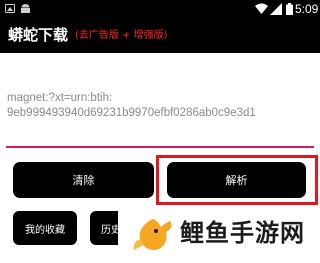 Image resolution: width=320 pixels, height=263 pixels. Describe the element at coordinates (152, 234) in the screenshot. I see `fish-icon` at that location.